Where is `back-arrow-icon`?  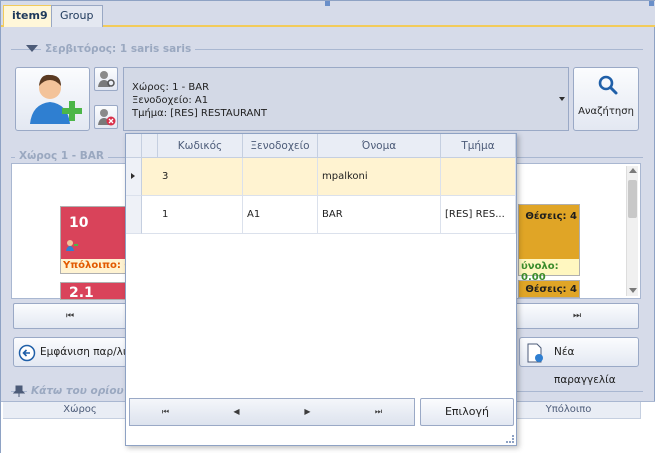
back-arrow-icon is located at coordinates (27, 353).